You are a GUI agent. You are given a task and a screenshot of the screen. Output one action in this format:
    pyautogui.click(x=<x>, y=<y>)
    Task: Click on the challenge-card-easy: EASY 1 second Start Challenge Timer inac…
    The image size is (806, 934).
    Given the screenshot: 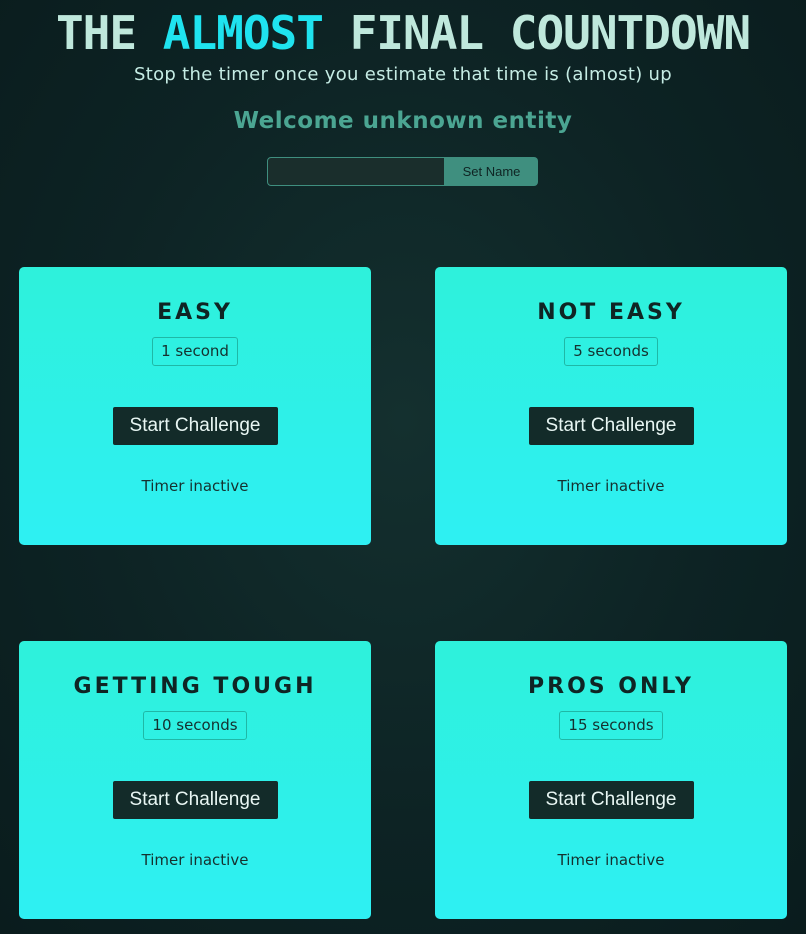 What is the action you would take?
    pyautogui.click(x=195, y=406)
    